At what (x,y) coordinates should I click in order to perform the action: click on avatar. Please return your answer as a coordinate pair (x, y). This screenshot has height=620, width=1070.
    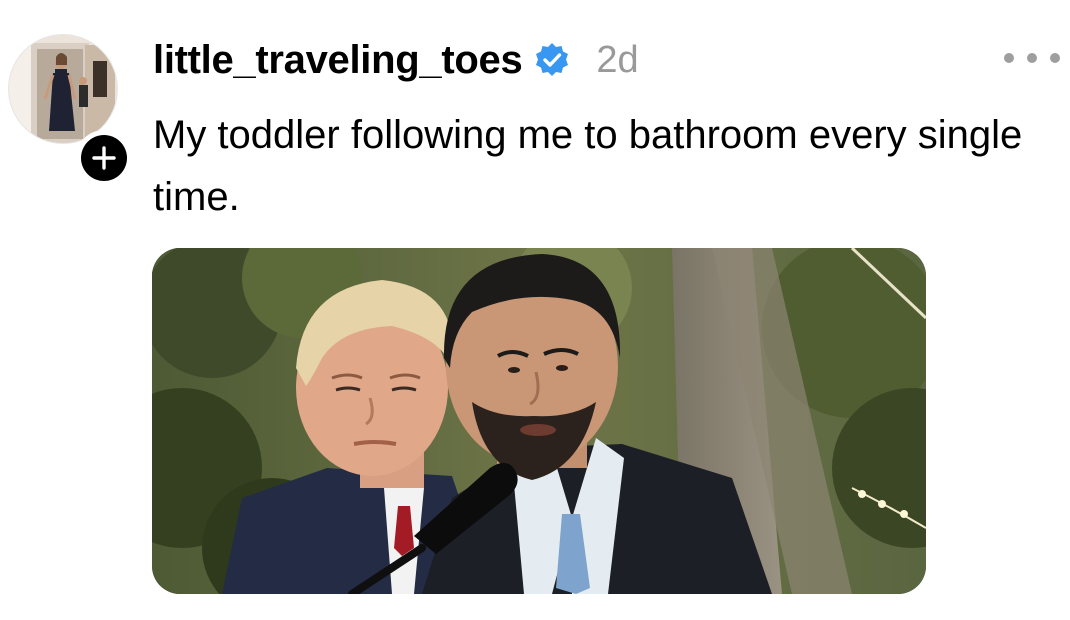
    Looking at the image, I should click on (63, 89).